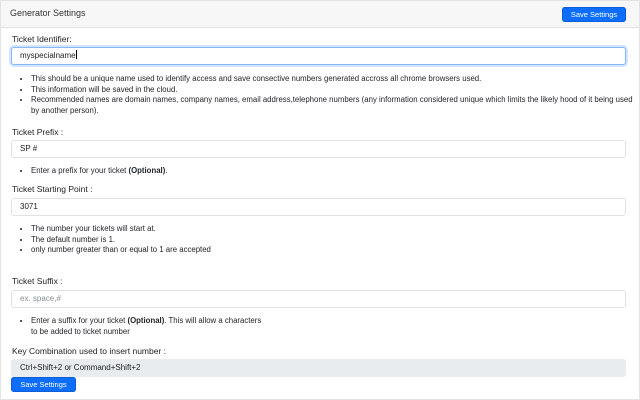 This screenshot has height=400, width=640. What do you see at coordinates (80, 367) in the screenshot?
I see `key-combination-value: Ctrl+Shift+2 or Command+Shift+2` at bounding box center [80, 367].